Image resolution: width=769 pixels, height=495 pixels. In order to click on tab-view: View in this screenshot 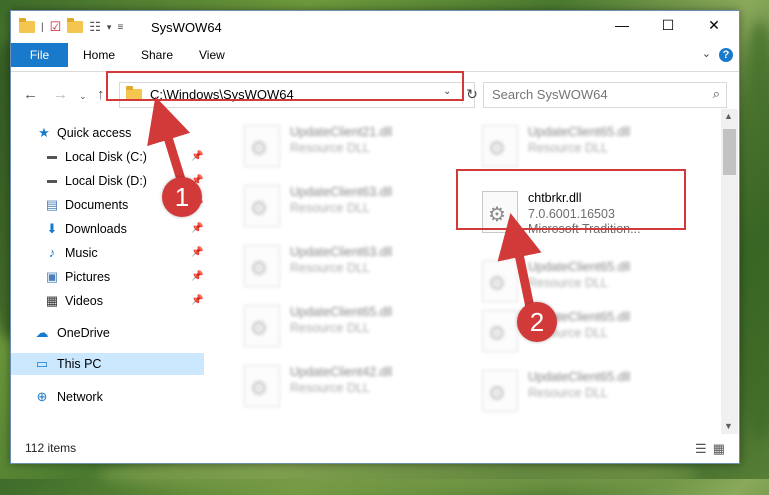, I will do `click(212, 55)`.